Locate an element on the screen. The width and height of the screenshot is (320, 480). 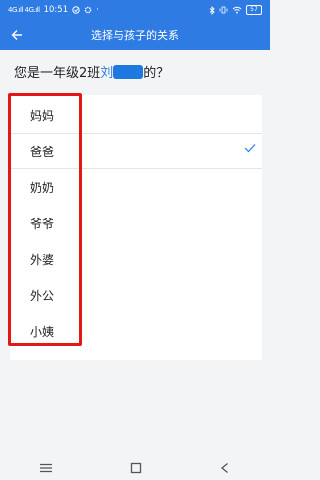
nav-back-icon is located at coordinates (225, 468).